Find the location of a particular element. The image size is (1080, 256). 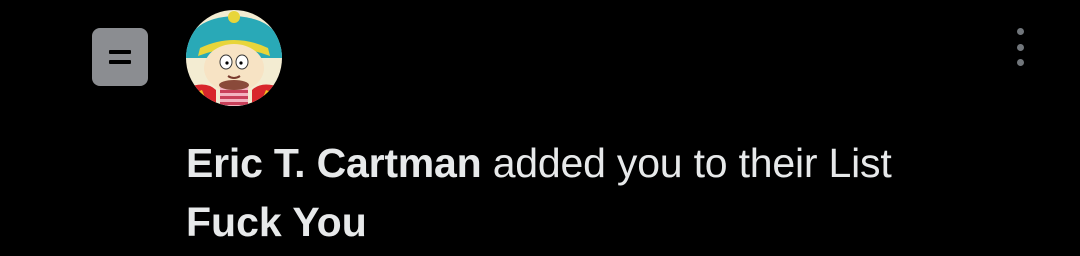

list-icon is located at coordinates (120, 57).